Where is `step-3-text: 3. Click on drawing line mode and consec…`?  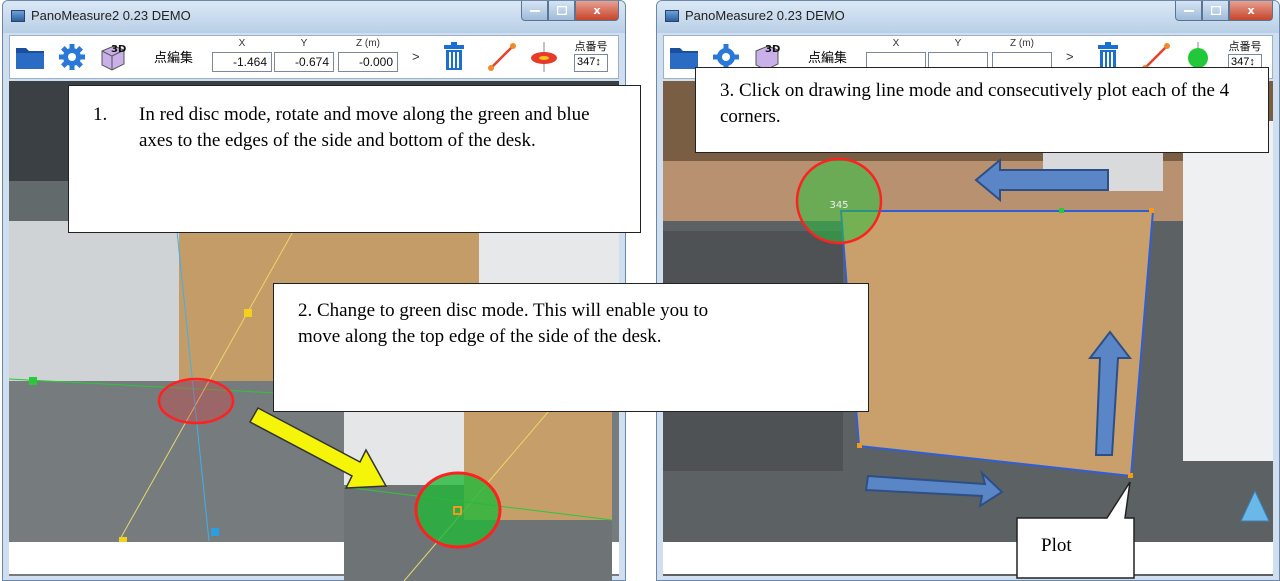 step-3-text: 3. Click on drawing line mode and consec… is located at coordinates (975, 103).